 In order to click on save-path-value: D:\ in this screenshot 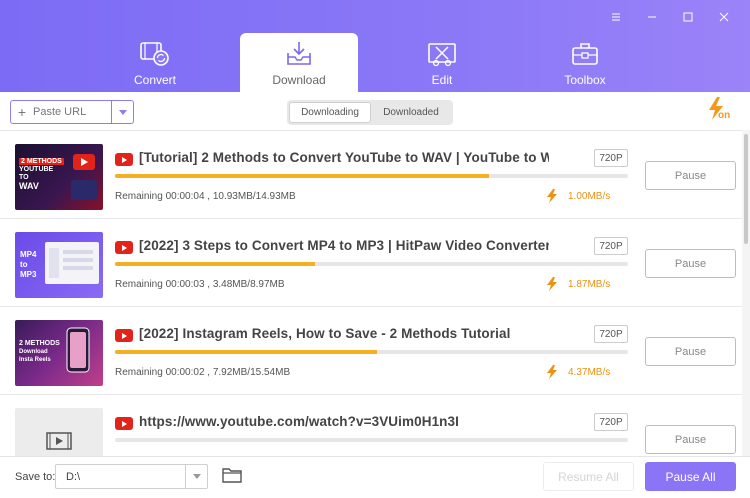, I will do `click(73, 476)`.